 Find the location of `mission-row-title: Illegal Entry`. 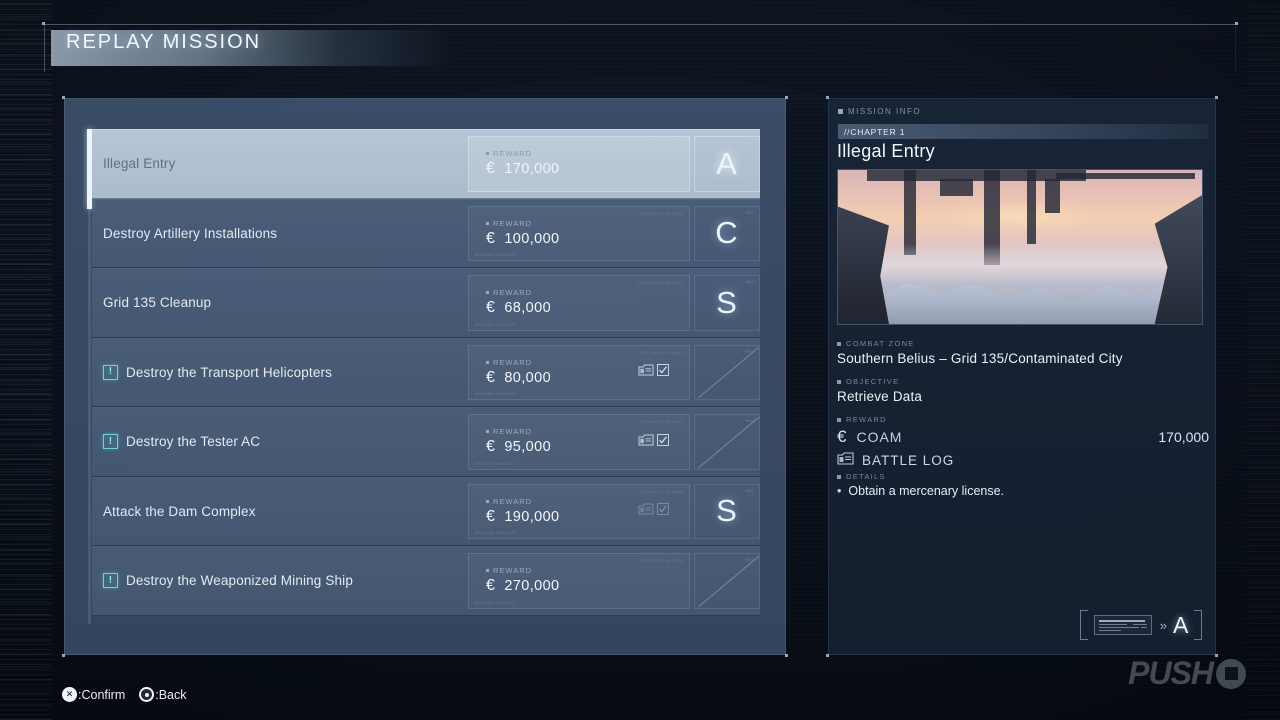

mission-row-title: Illegal Entry is located at coordinates (139, 164).